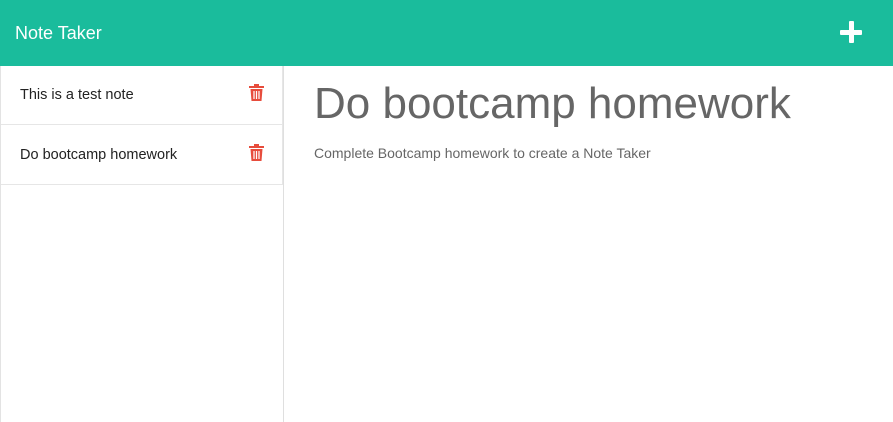 This screenshot has width=893, height=422. Describe the element at coordinates (142, 95) in the screenshot. I see `note-list-item: This is a test note` at that location.